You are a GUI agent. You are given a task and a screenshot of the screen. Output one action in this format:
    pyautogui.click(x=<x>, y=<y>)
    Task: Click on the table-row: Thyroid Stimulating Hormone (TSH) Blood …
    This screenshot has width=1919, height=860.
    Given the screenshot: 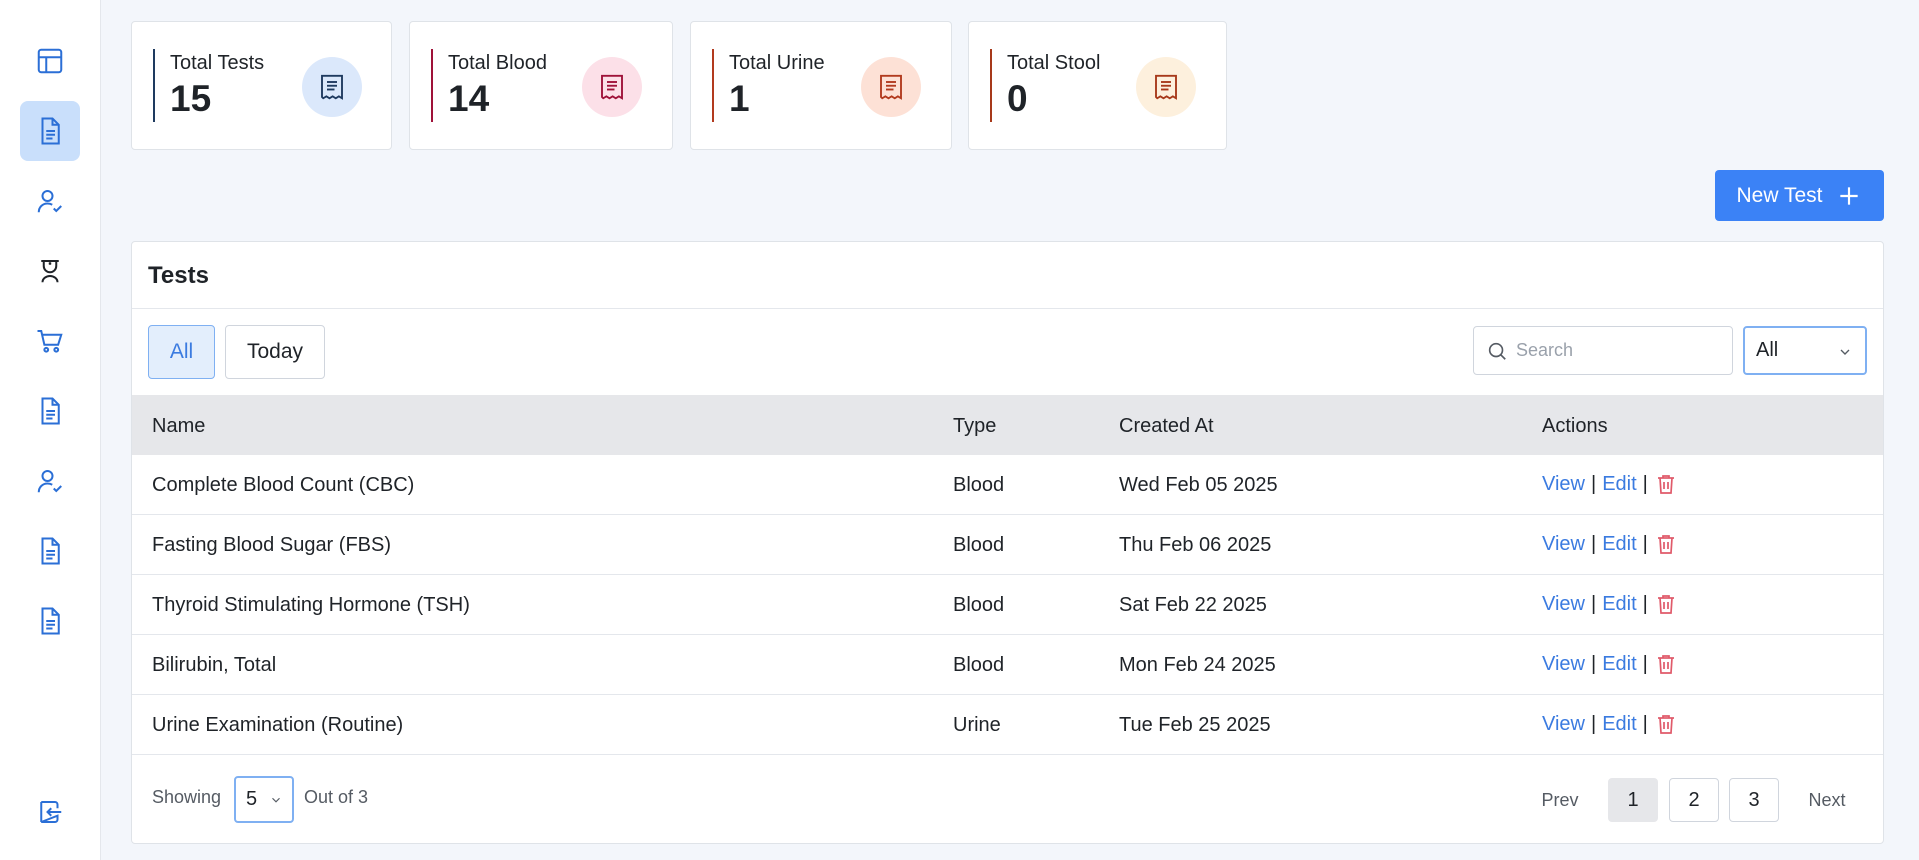 What is the action you would take?
    pyautogui.click(x=1007, y=605)
    